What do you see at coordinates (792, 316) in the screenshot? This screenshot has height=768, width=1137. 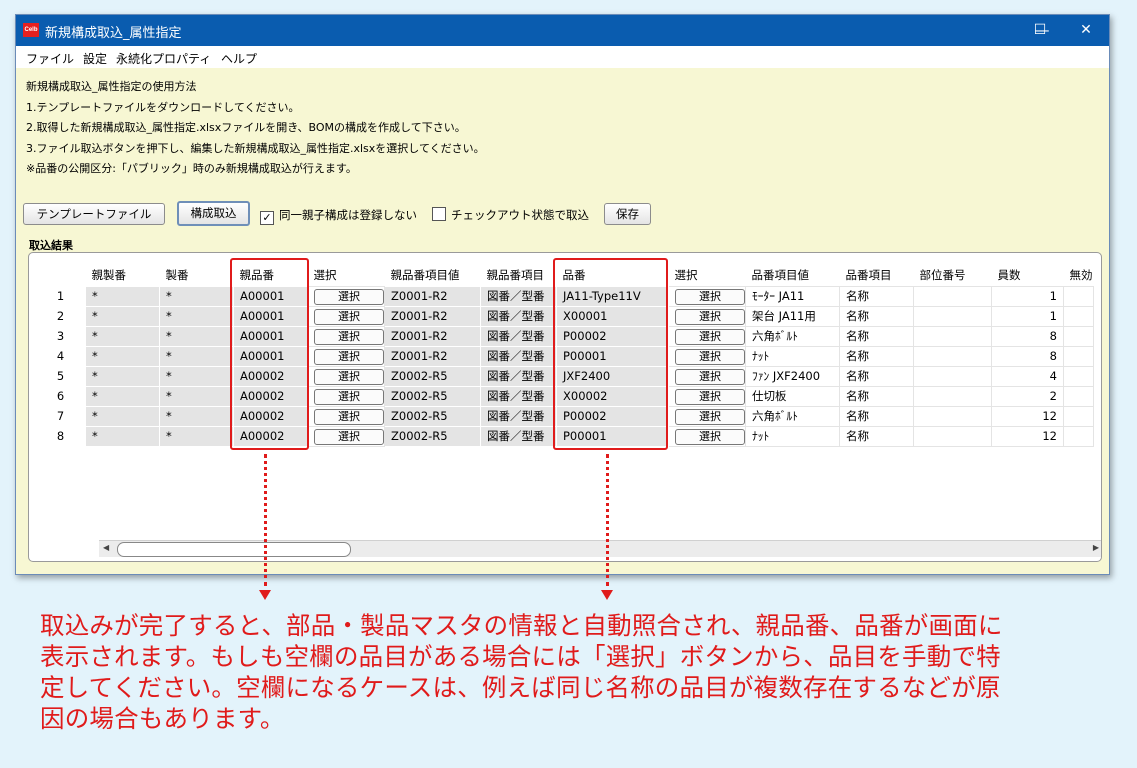 I see `cell-part-attr-value: 架台 JA11用` at bounding box center [792, 316].